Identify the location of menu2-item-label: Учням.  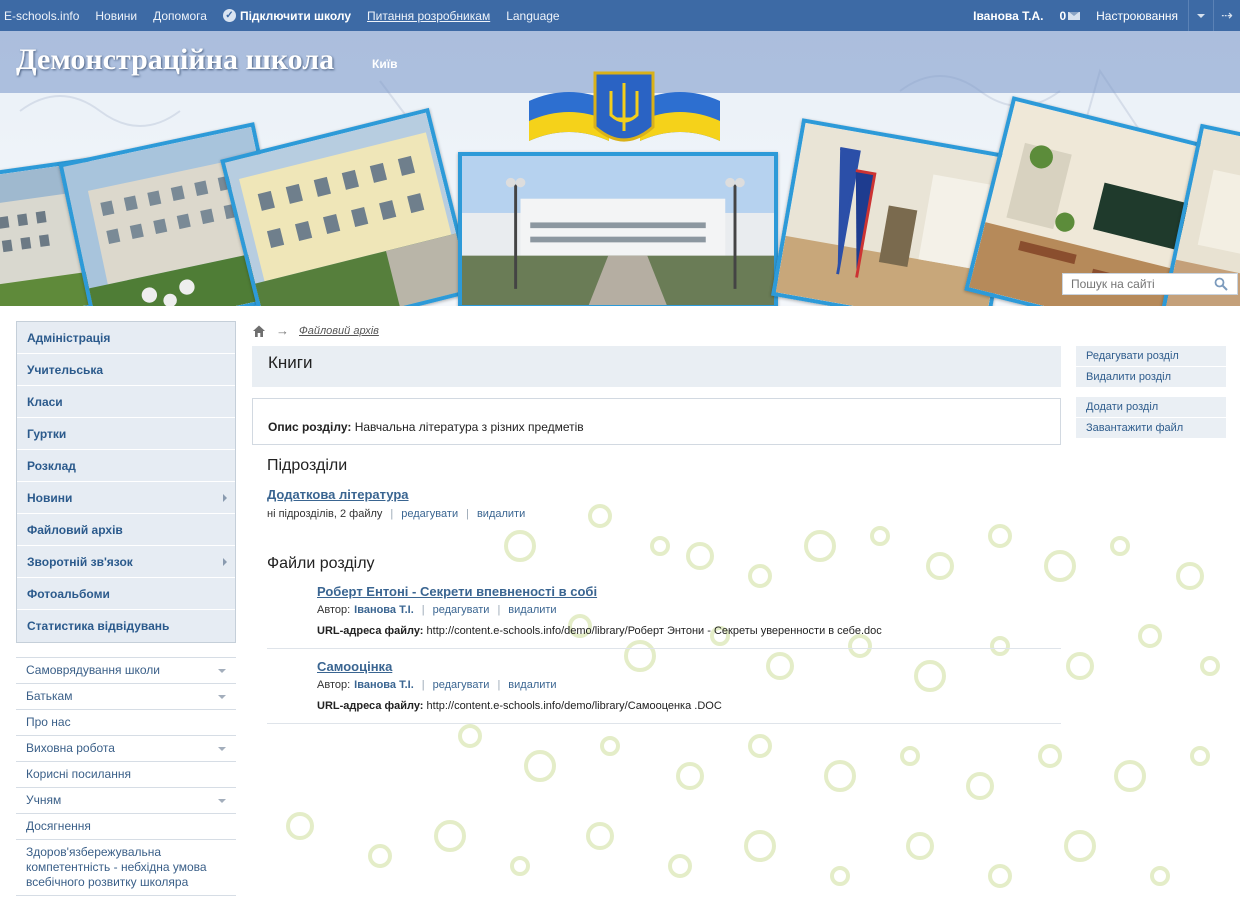
(44, 800).